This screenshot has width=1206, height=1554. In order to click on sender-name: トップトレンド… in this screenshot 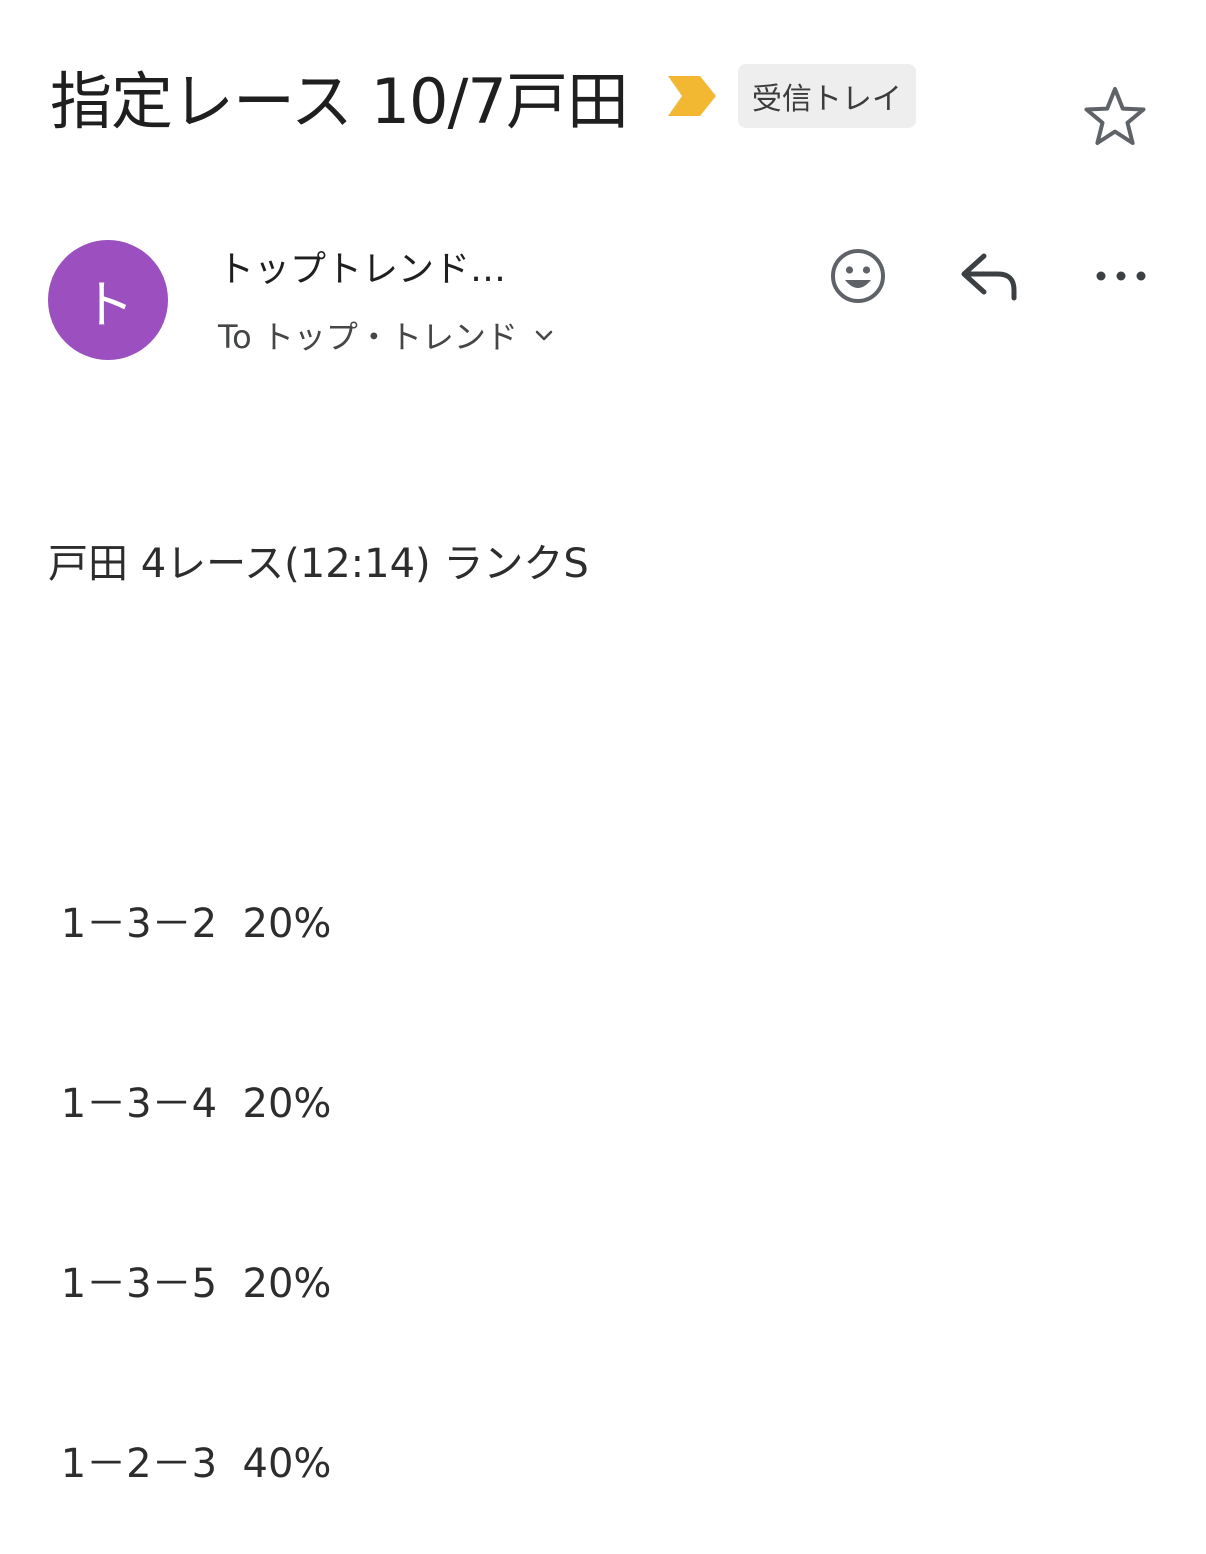, I will do `click(362, 266)`.